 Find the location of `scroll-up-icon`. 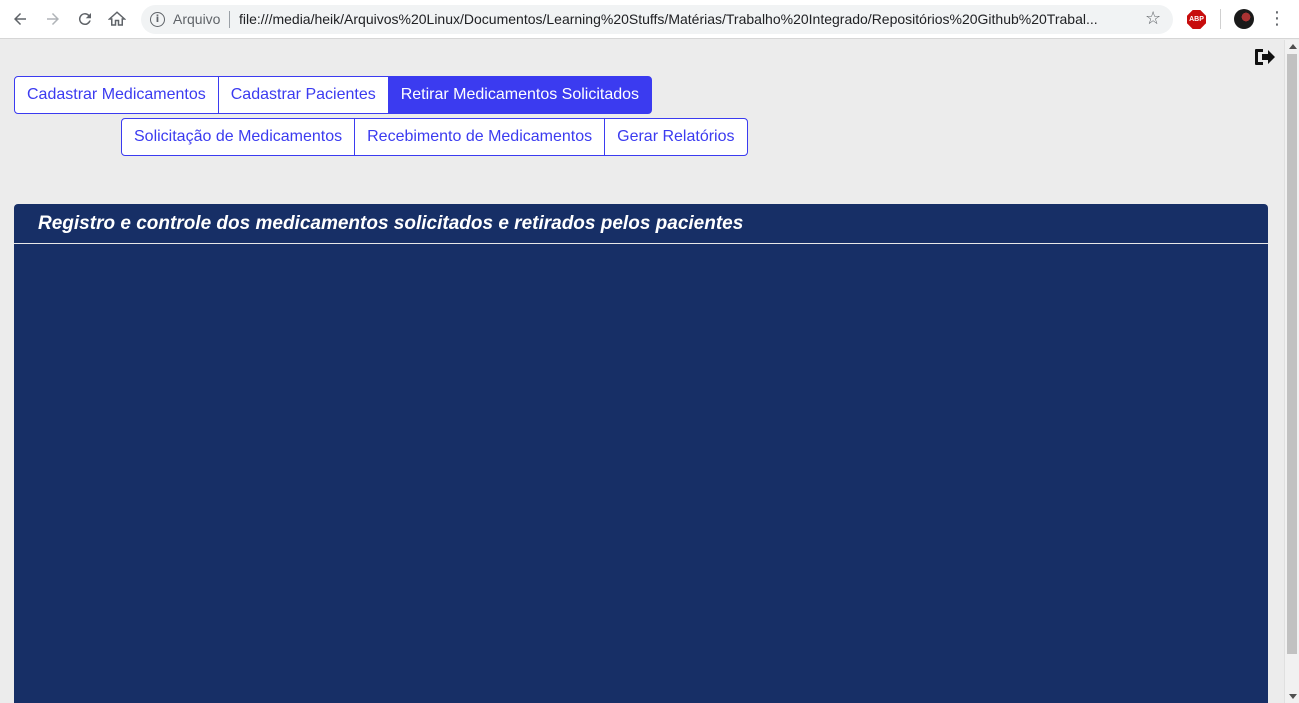

scroll-up-icon is located at coordinates (1293, 46).